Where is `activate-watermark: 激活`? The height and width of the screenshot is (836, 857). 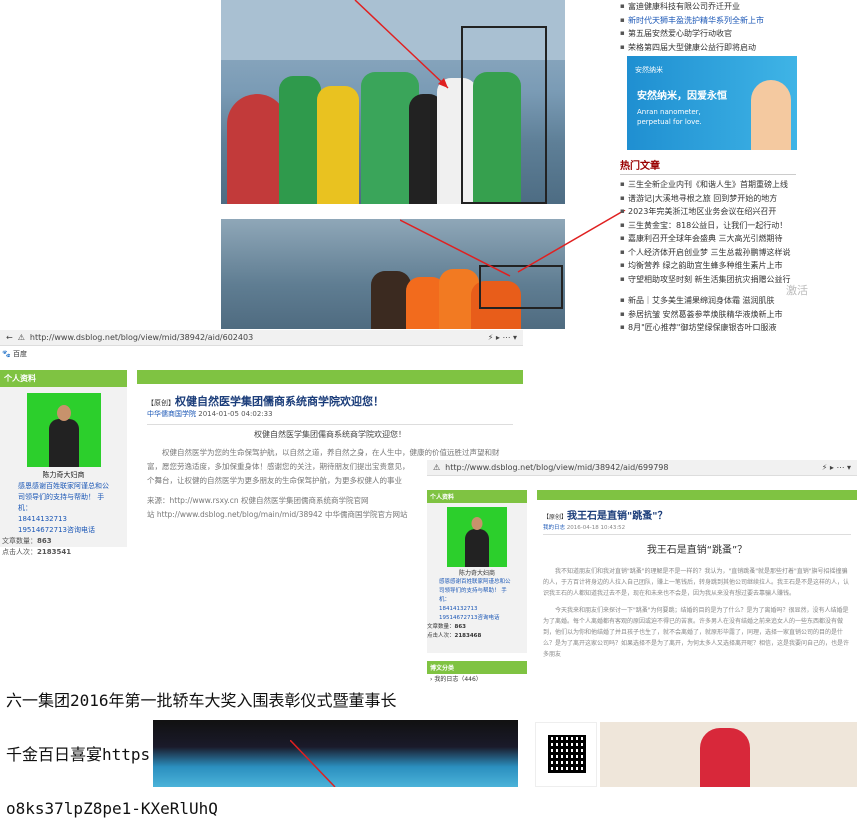 activate-watermark: 激活 is located at coordinates (797, 290).